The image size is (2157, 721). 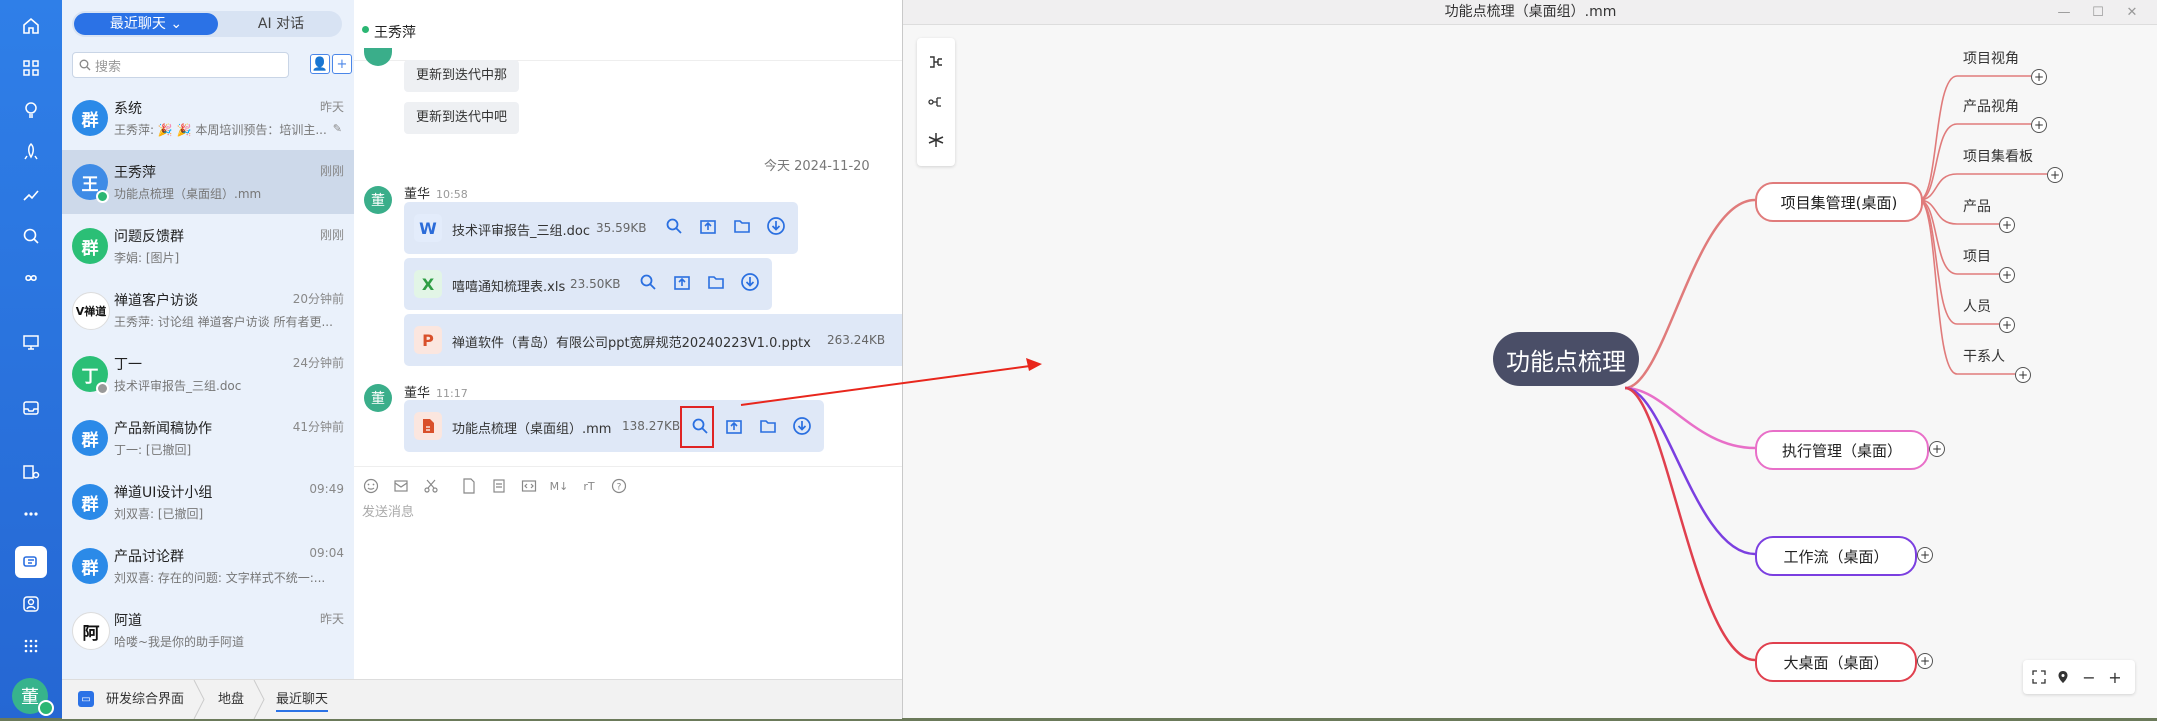 I want to click on crumb-workspace: 研发综合界面, so click(x=145, y=699).